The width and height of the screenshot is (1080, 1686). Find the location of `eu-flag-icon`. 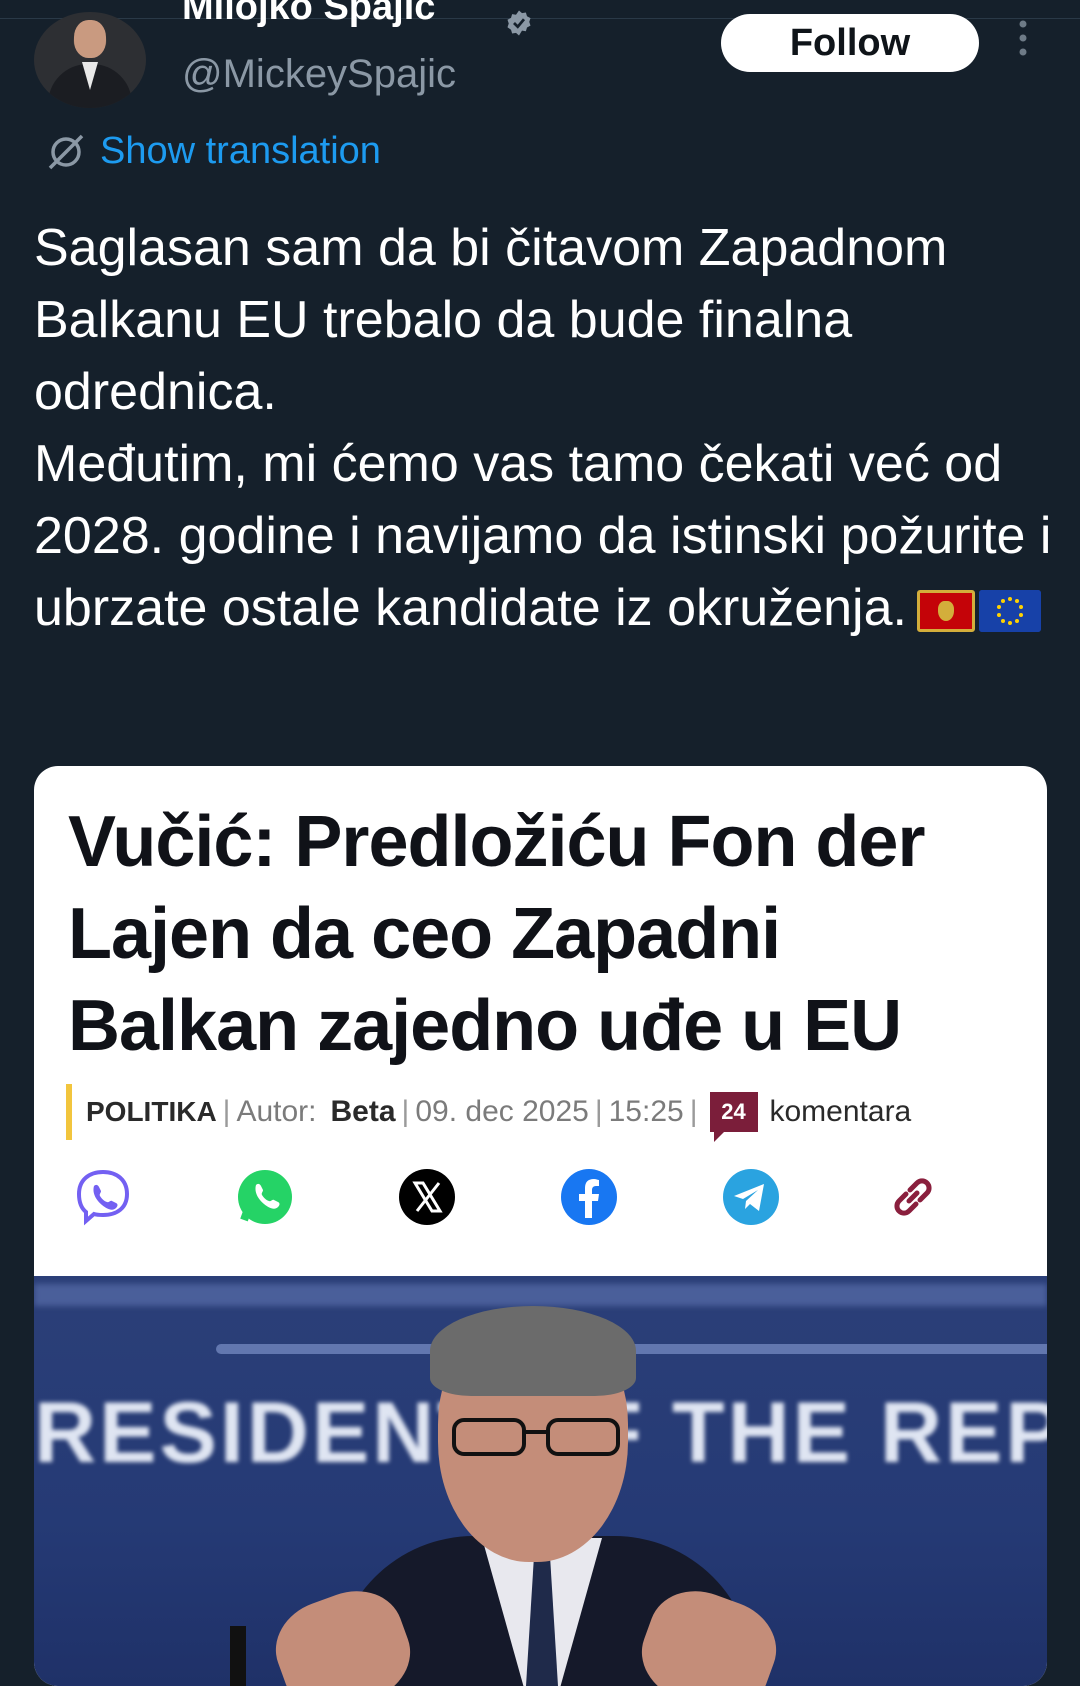

eu-flag-icon is located at coordinates (1009, 611).